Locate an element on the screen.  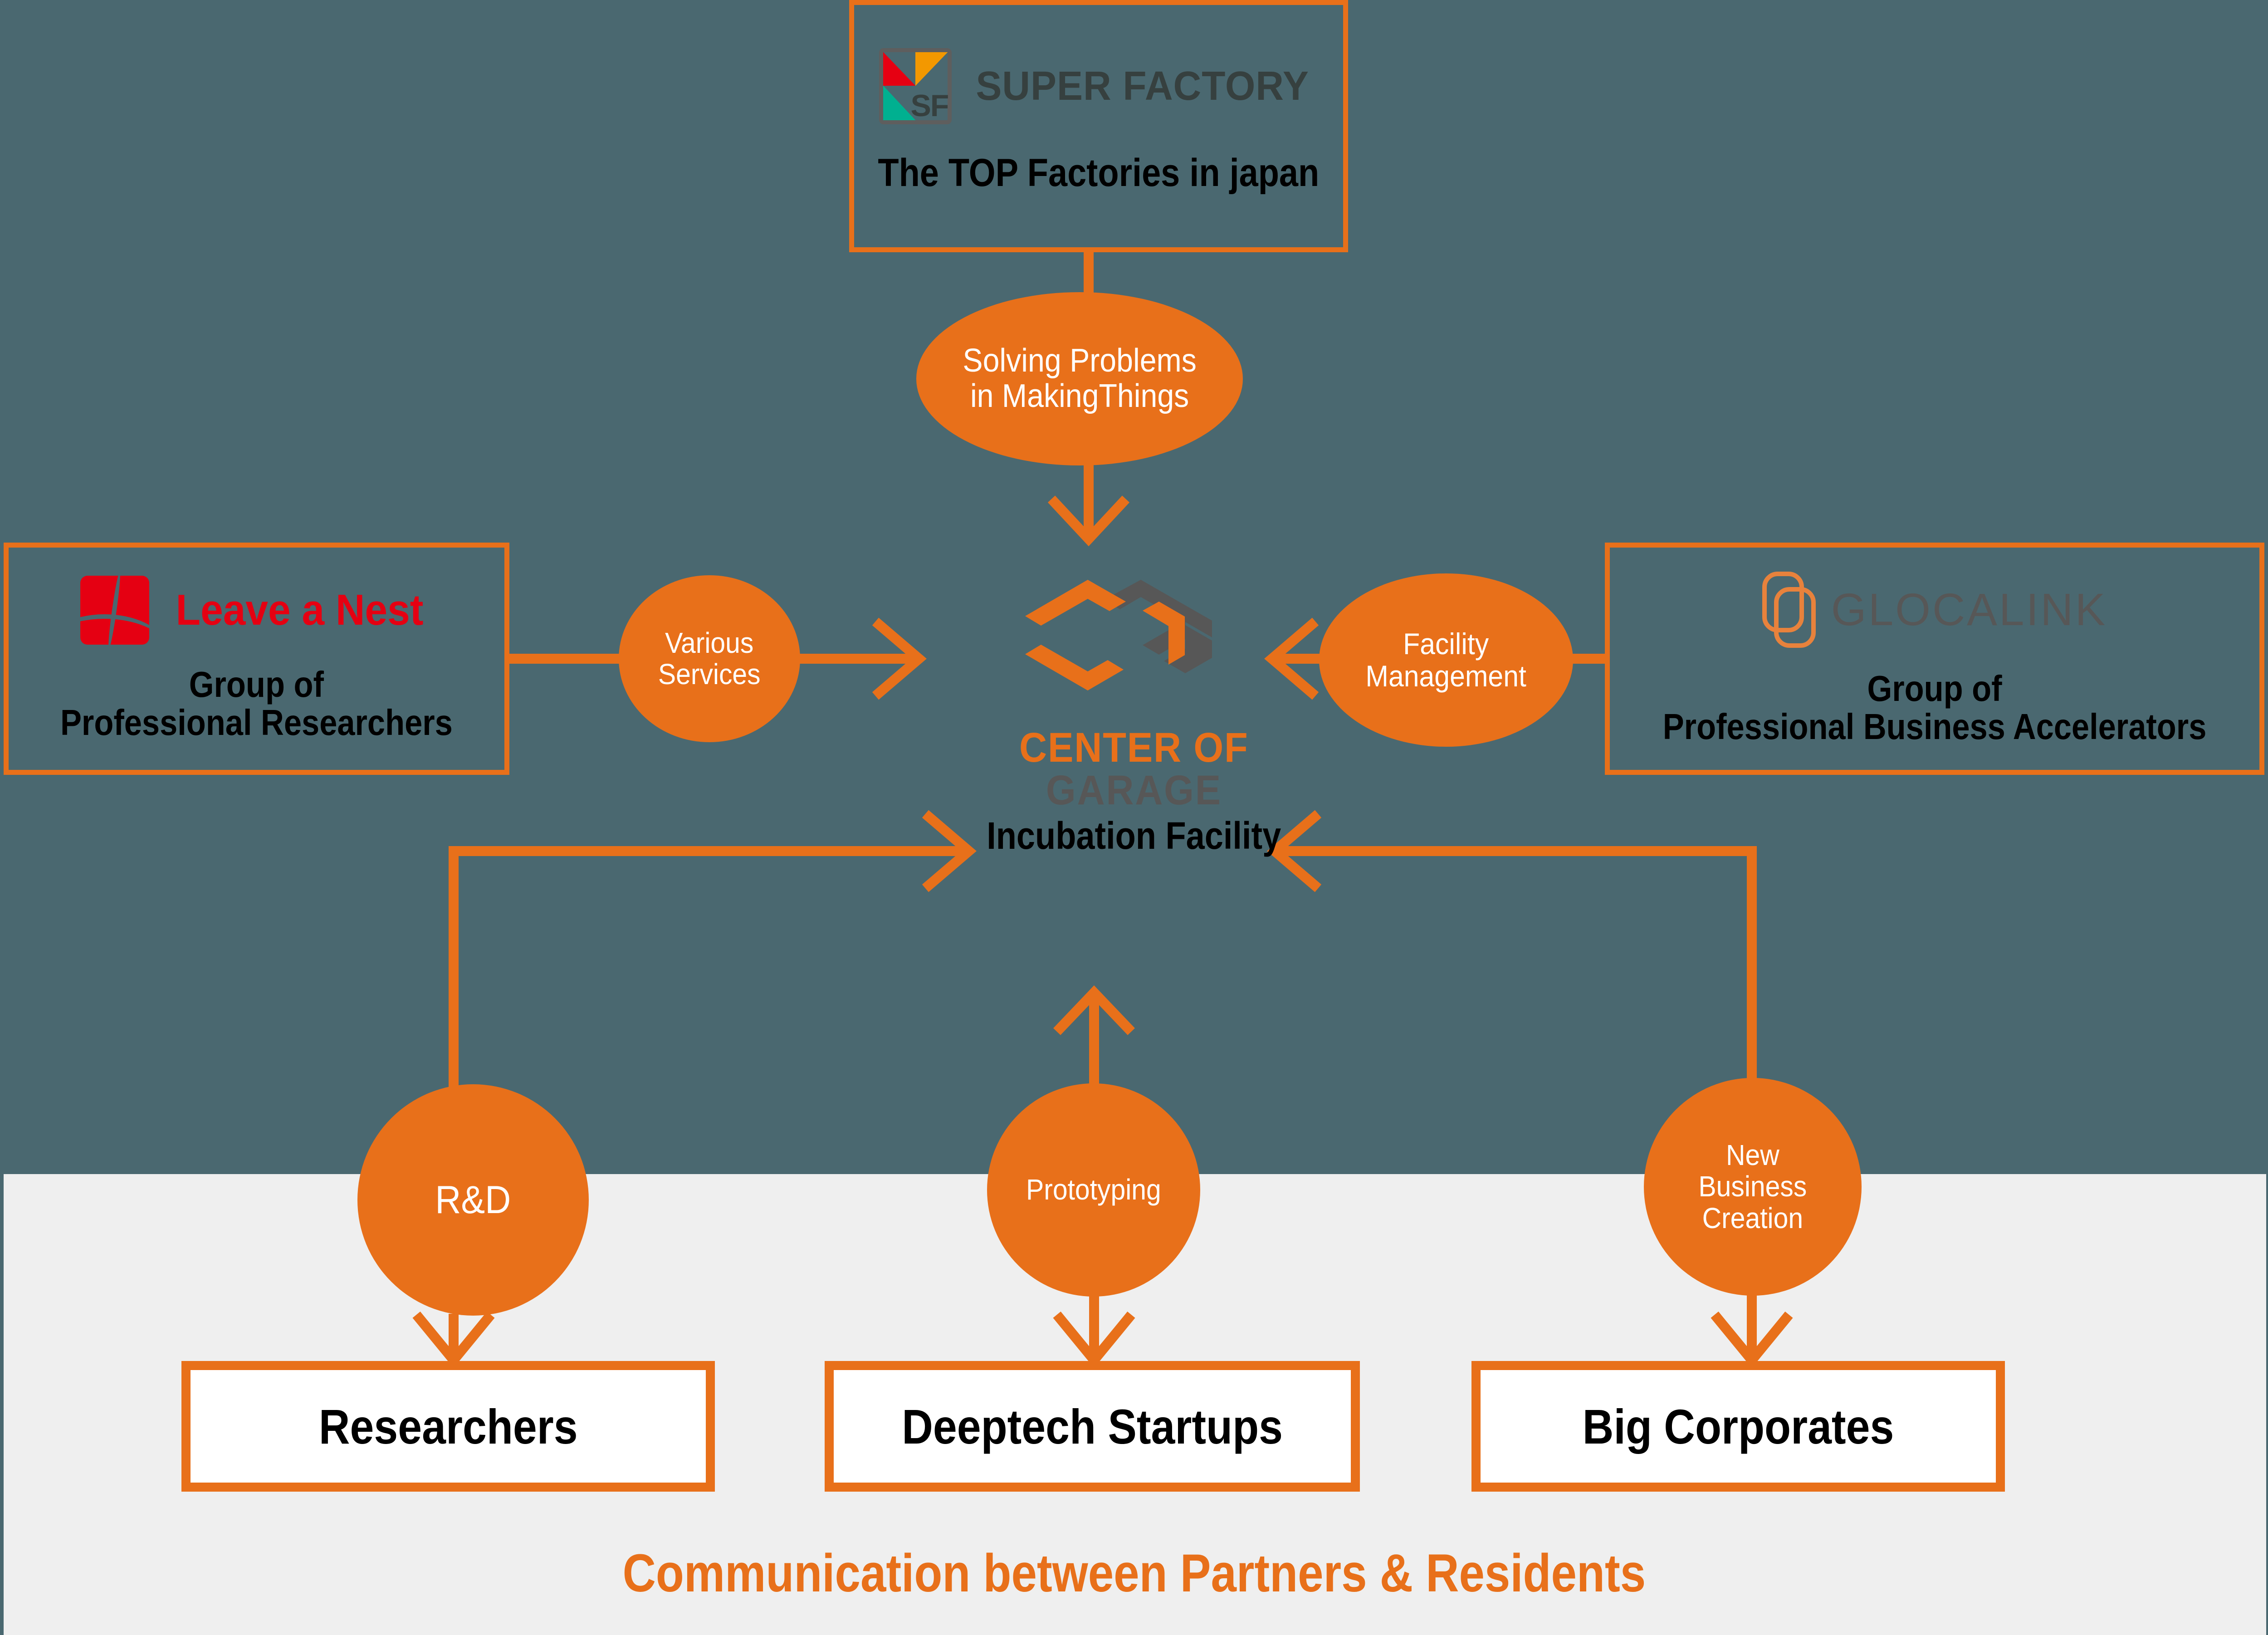
glocalink-name: GLOCALINK is located at coordinates (1969, 610).